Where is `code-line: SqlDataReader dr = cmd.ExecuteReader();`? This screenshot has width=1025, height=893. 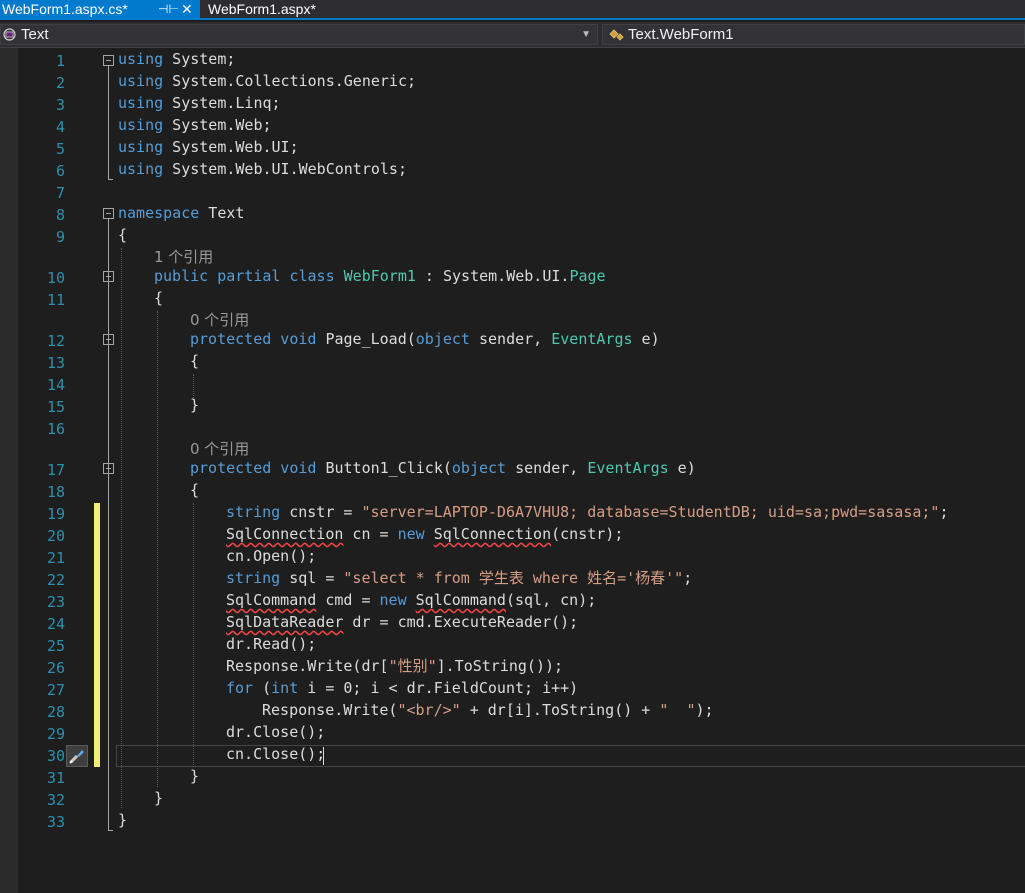
code-line: SqlDataReader dr = cmd.ExecuteReader(); is located at coordinates (402, 622).